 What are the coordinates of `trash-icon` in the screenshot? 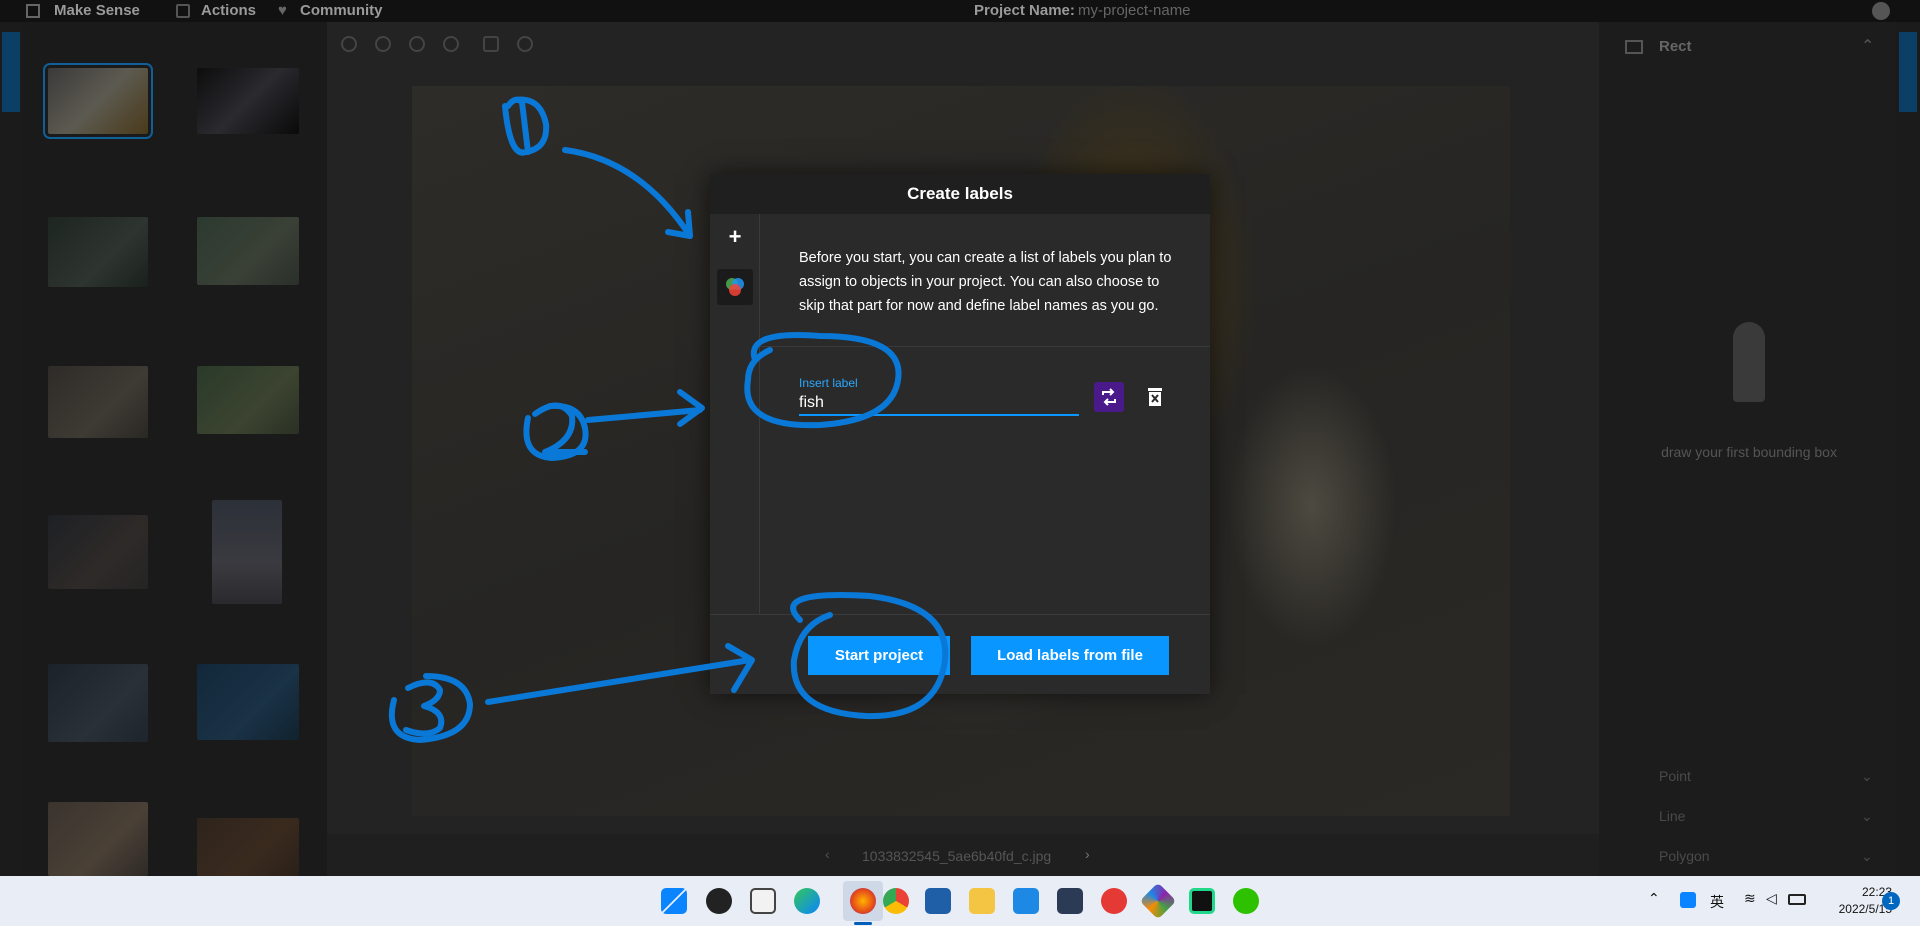 It's located at (1155, 397).